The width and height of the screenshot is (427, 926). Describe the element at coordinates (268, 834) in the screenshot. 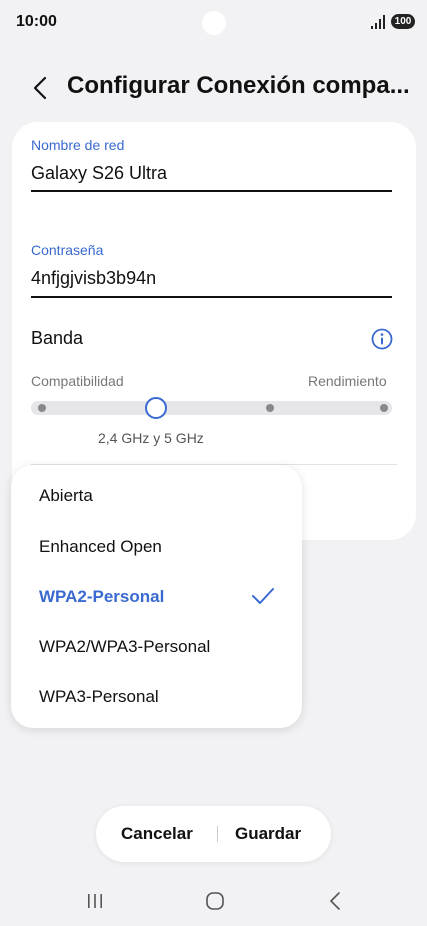

I see `save-button: Guardar` at that location.